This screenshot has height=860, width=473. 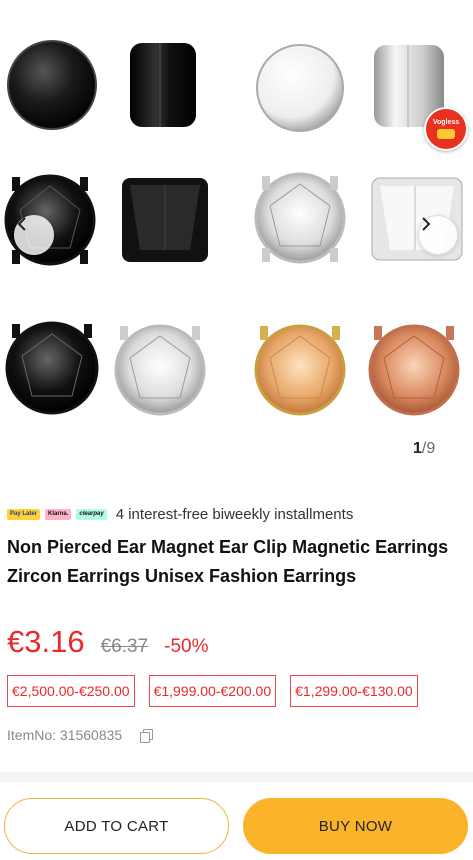 I want to click on gallery-current-index: 1, so click(x=417, y=448).